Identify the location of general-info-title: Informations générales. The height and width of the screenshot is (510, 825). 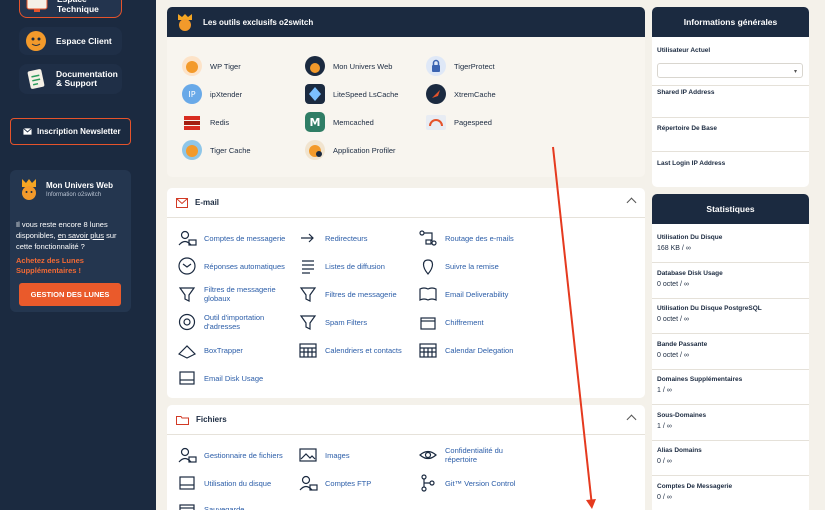
(730, 22).